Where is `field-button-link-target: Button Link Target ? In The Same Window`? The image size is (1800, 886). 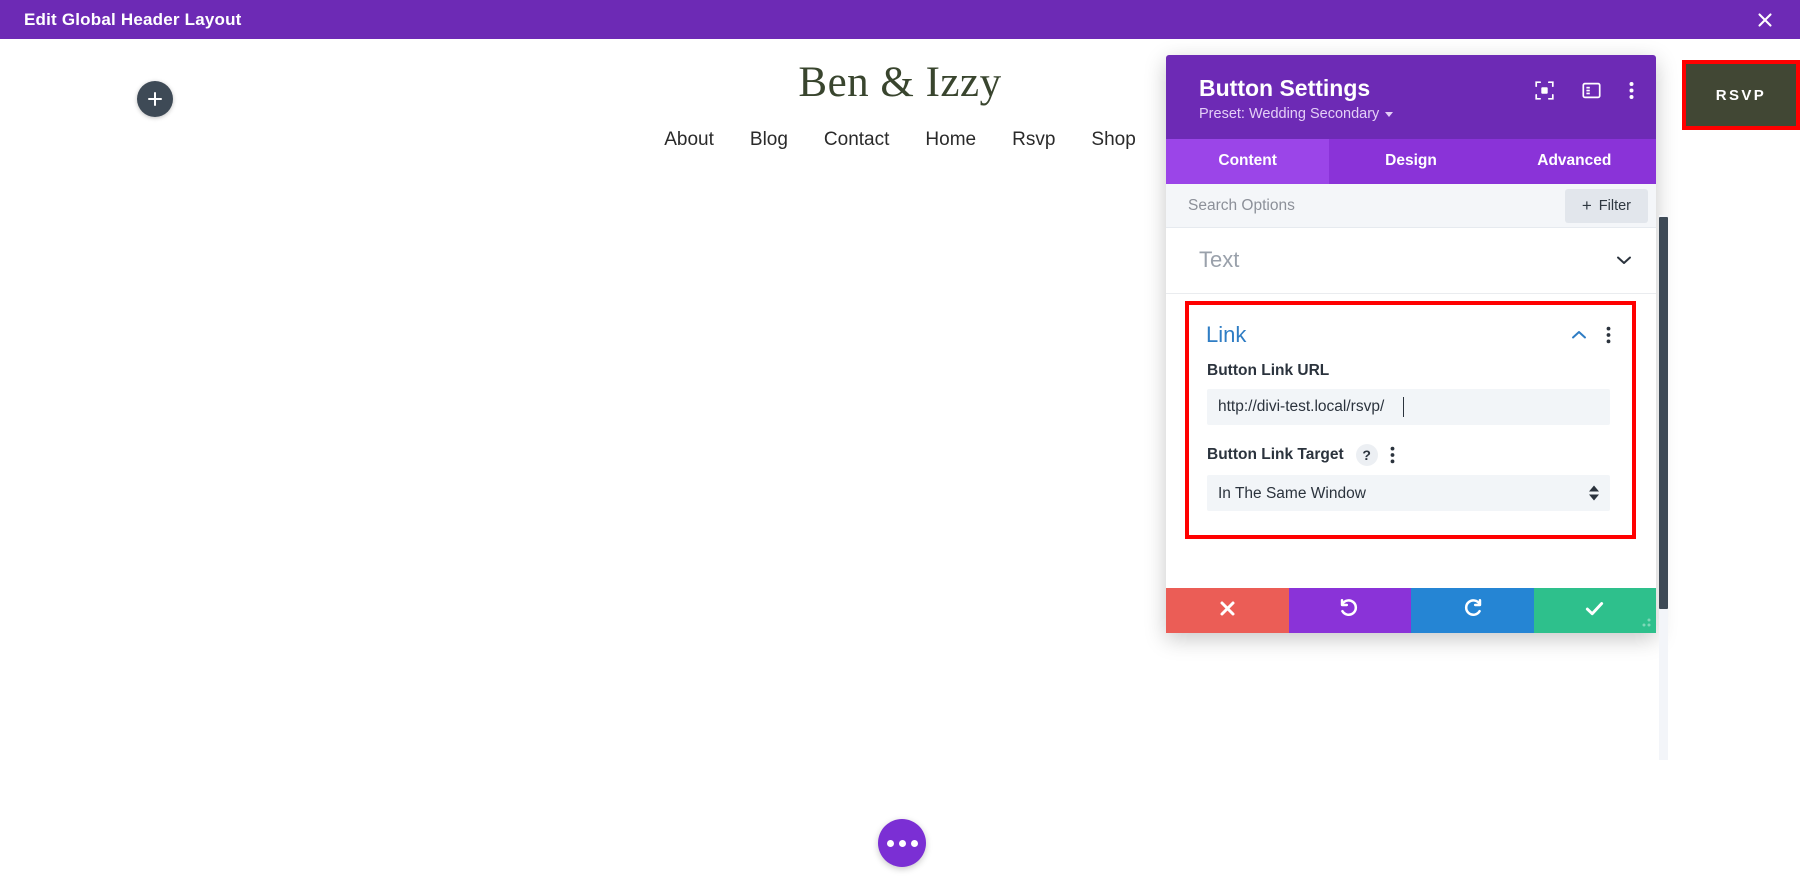
field-button-link-target: Button Link Target ? In The Same Window is located at coordinates (1408, 478).